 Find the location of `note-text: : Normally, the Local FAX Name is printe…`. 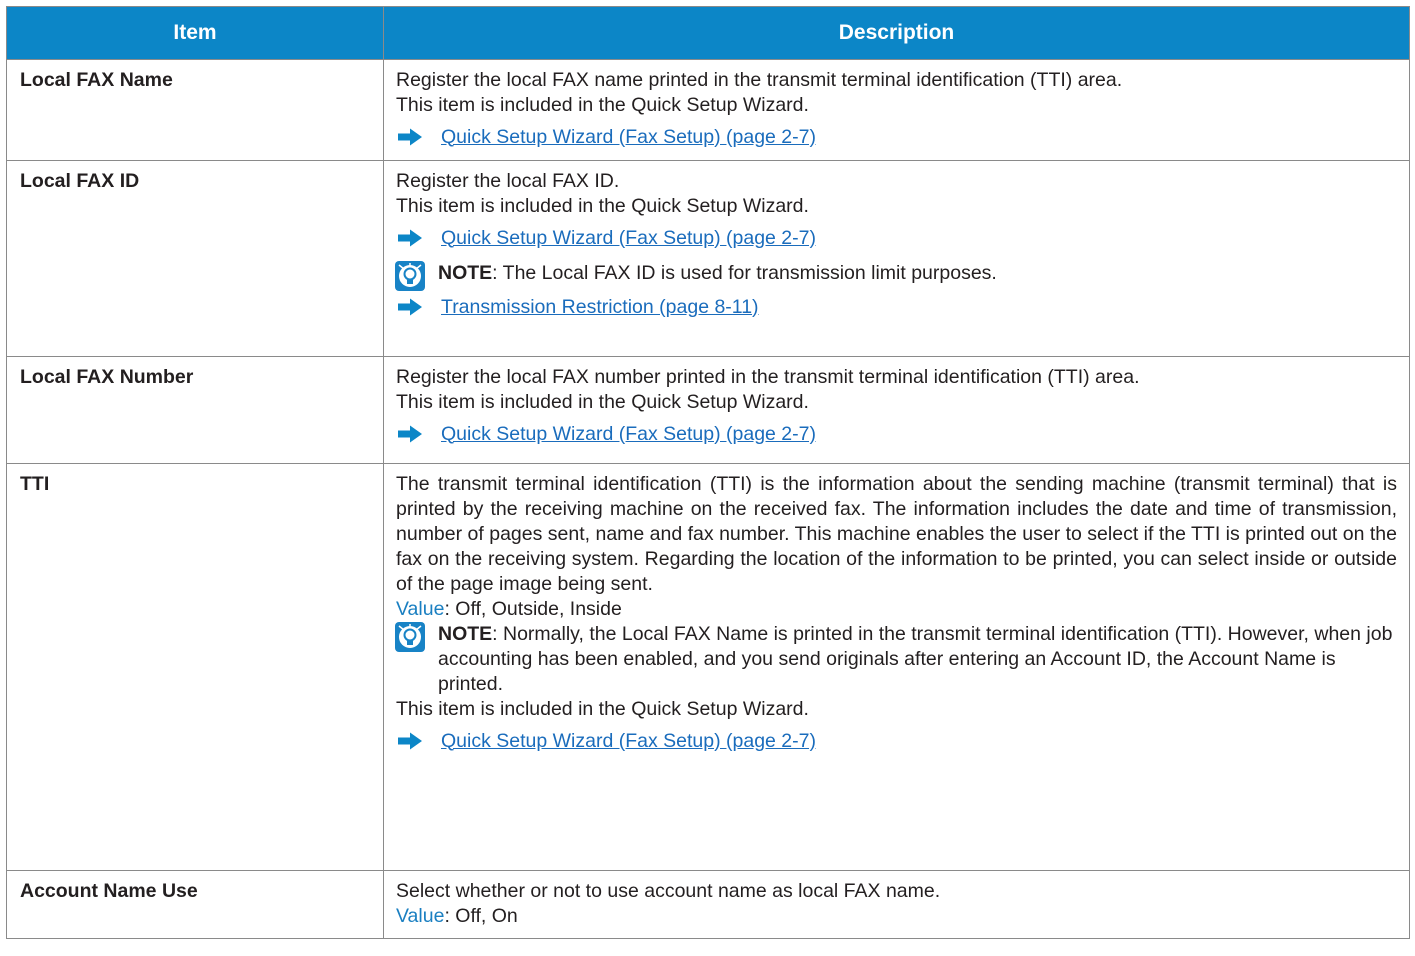

note-text: : Normally, the Local FAX Name is printe… is located at coordinates (915, 659).